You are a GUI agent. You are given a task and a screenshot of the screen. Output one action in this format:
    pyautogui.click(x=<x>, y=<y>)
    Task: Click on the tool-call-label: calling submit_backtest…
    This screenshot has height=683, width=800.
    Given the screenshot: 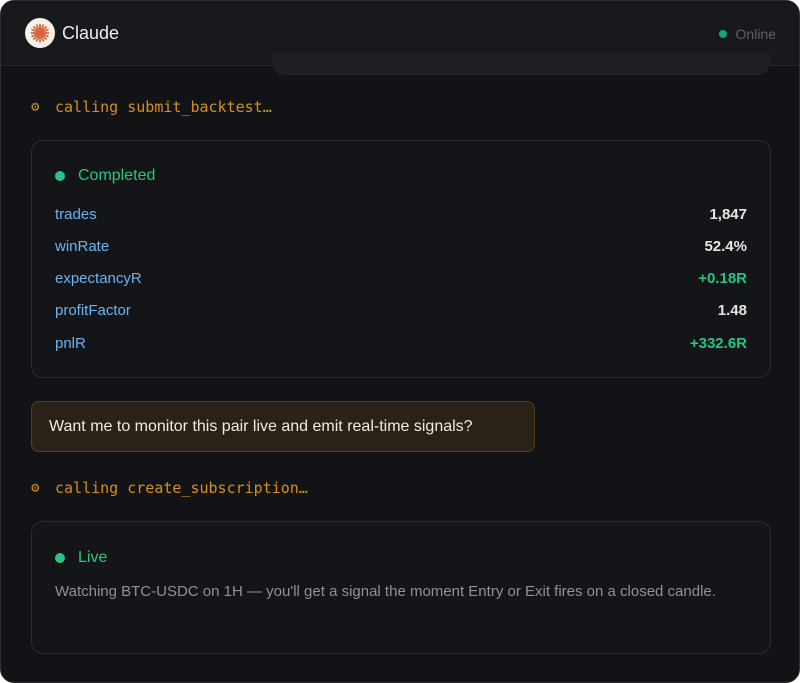 What is the action you would take?
    pyautogui.click(x=163, y=107)
    